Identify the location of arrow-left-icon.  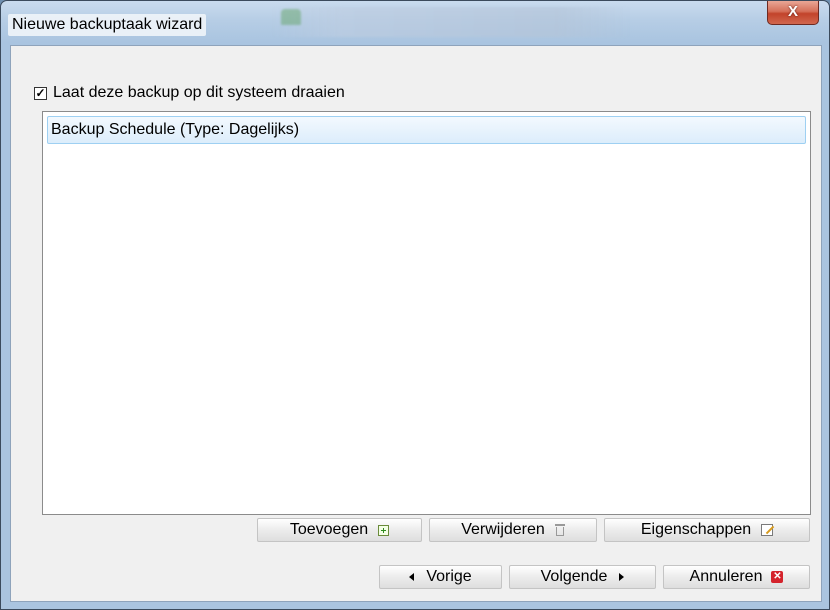
(412, 577).